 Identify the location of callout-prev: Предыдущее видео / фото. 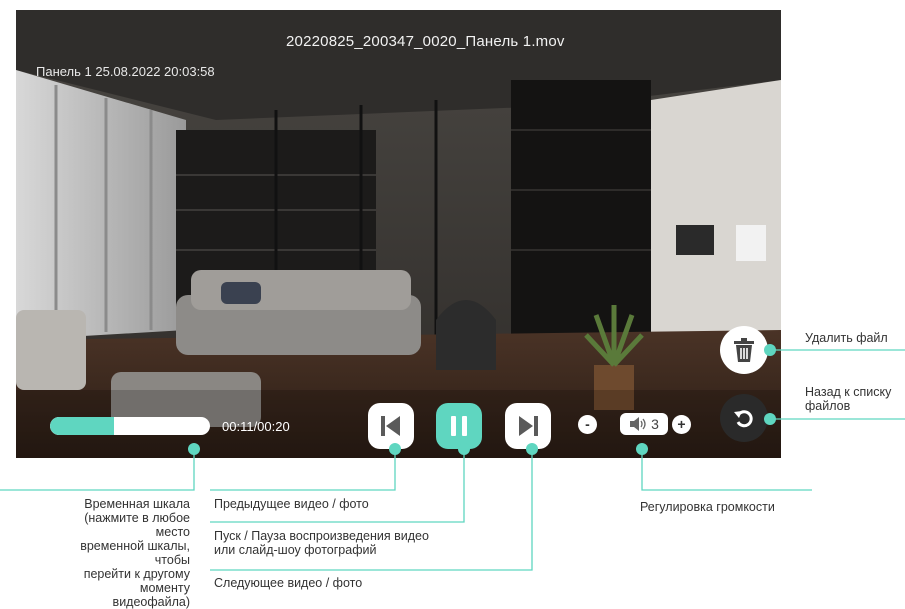
(291, 504).